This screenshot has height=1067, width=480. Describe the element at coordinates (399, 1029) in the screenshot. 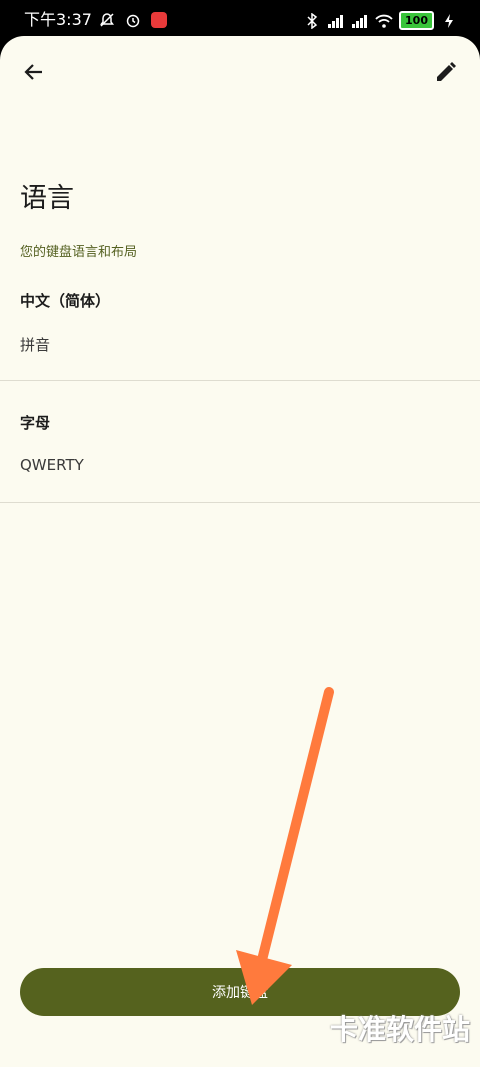

I see `watermark: 卡准软件站` at that location.